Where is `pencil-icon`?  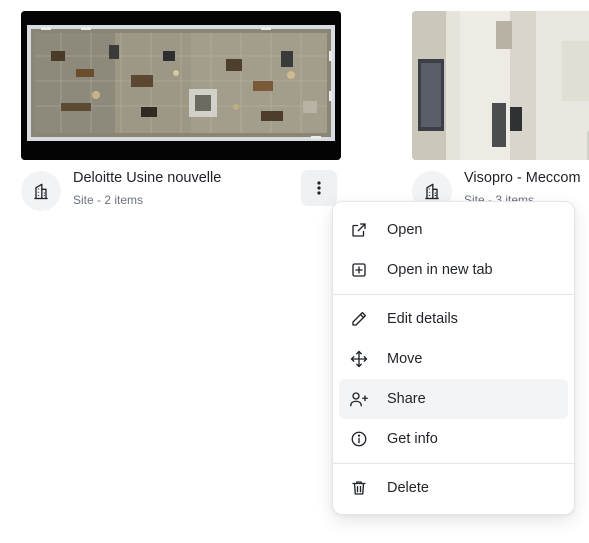 pencil-icon is located at coordinates (359, 319).